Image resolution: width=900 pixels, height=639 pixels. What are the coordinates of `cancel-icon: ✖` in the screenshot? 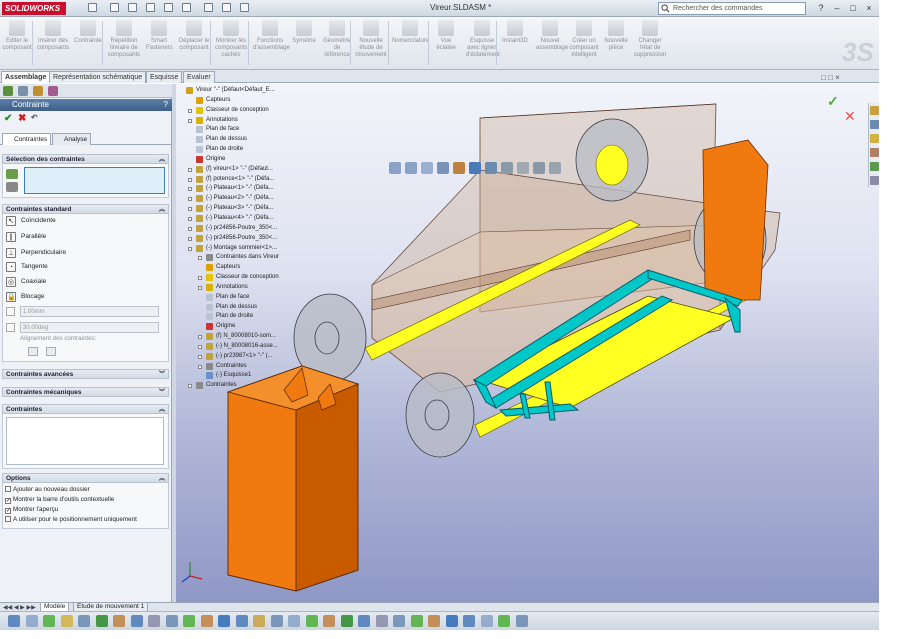 It's located at (22, 118).